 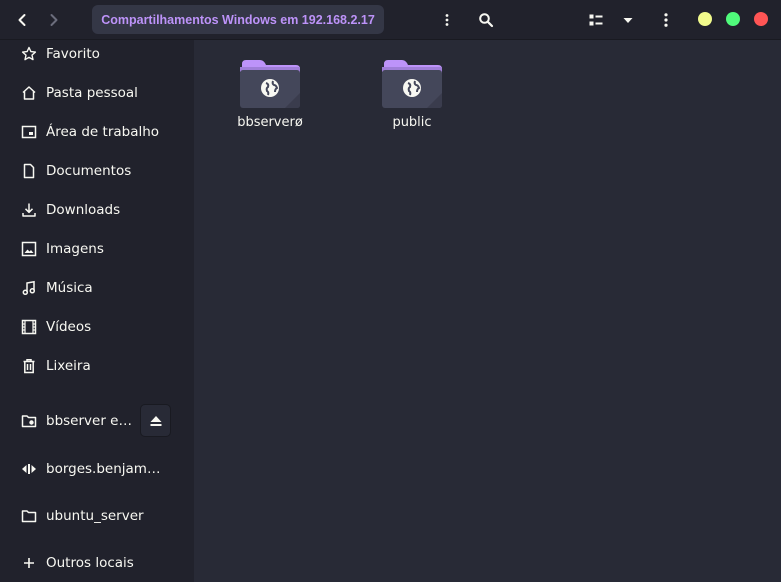 I want to click on eject-button, so click(x=155, y=420).